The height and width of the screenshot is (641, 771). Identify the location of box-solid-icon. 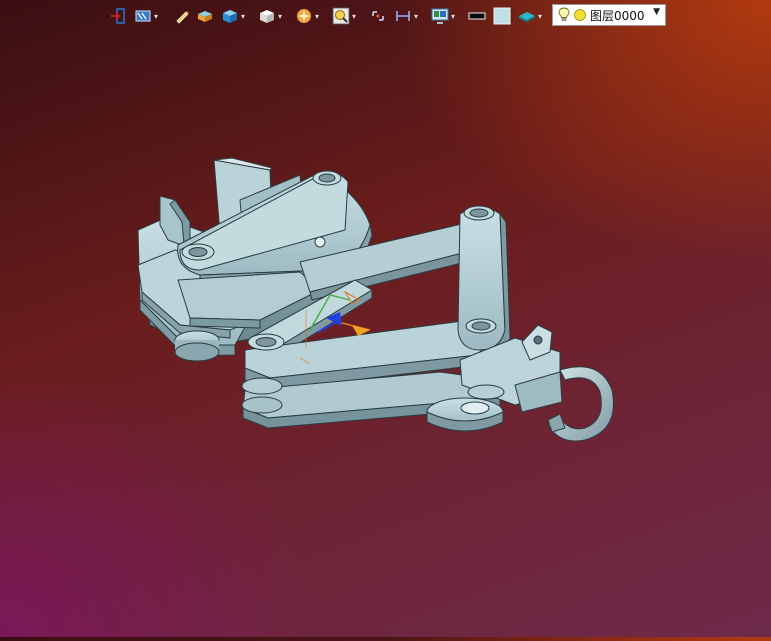
(205, 16).